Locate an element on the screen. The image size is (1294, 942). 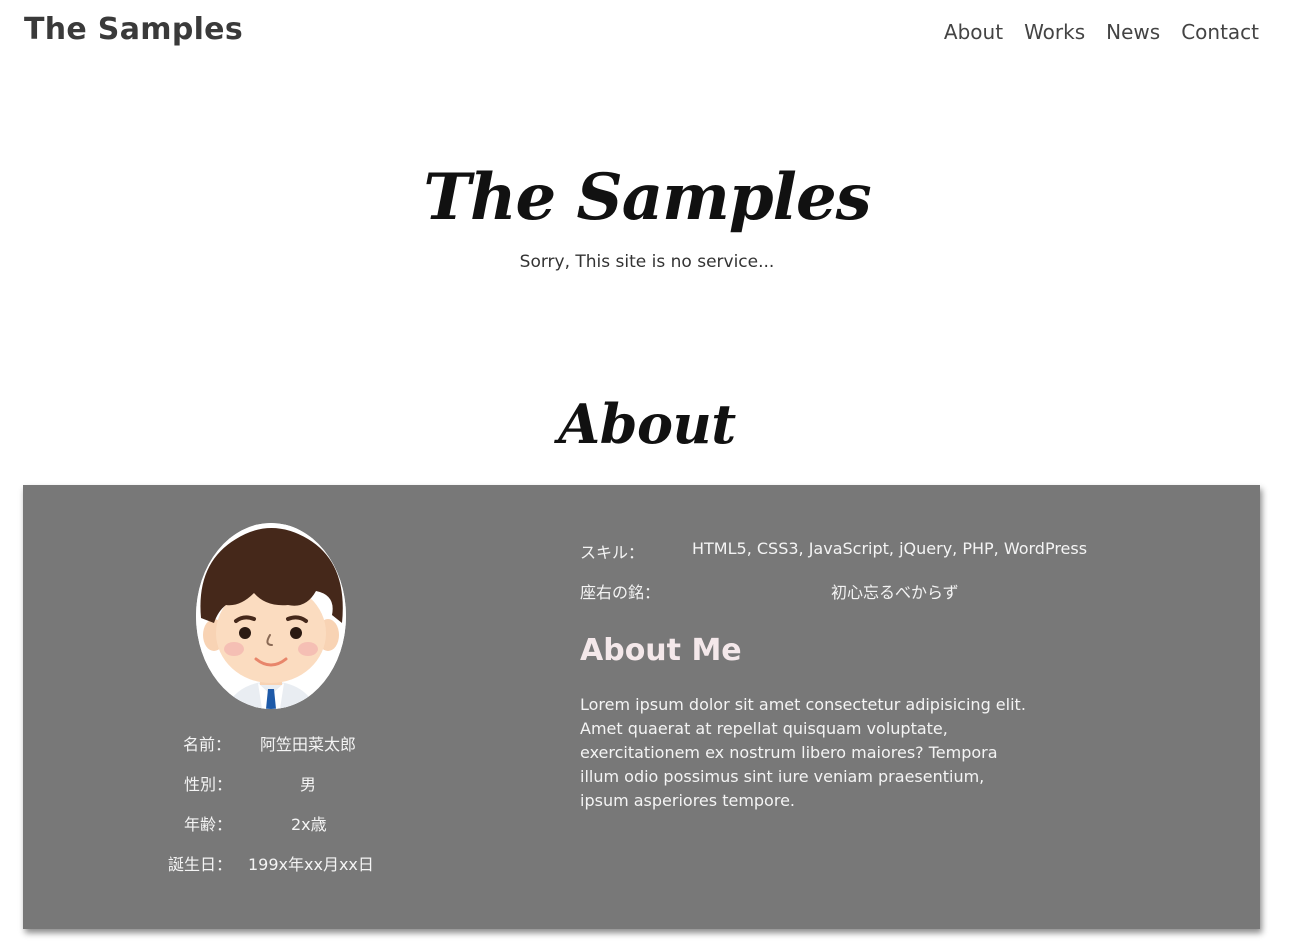
hero-title: The Samples is located at coordinates (647, 197).